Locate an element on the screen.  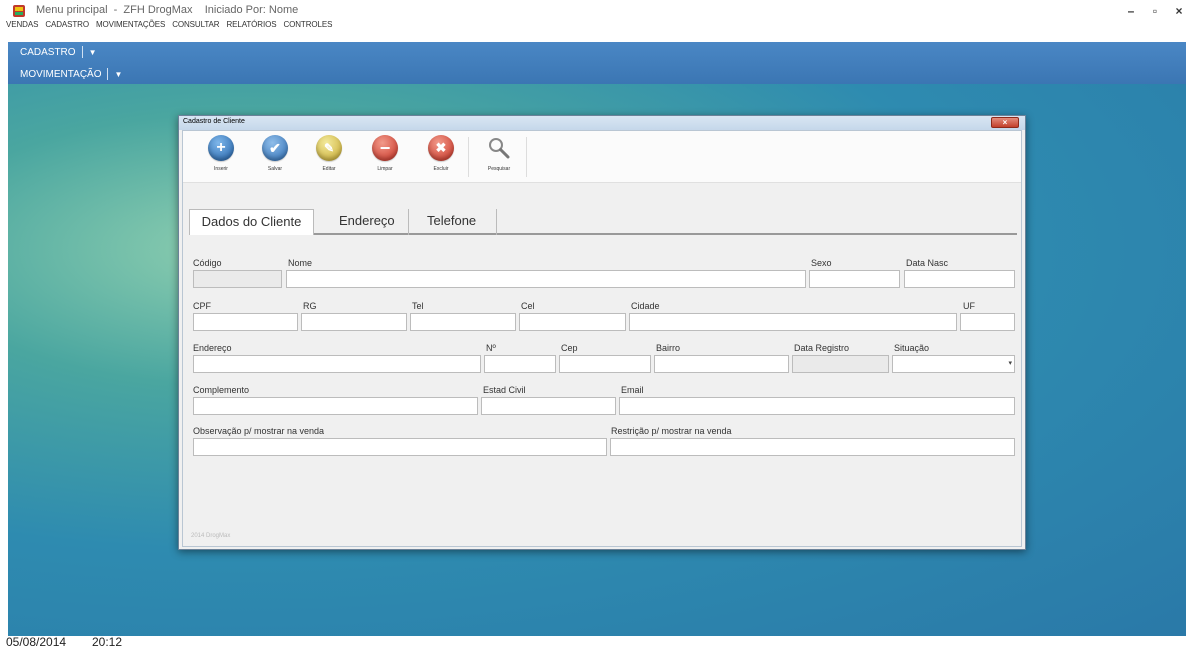
tel-field is located at coordinates (463, 323).